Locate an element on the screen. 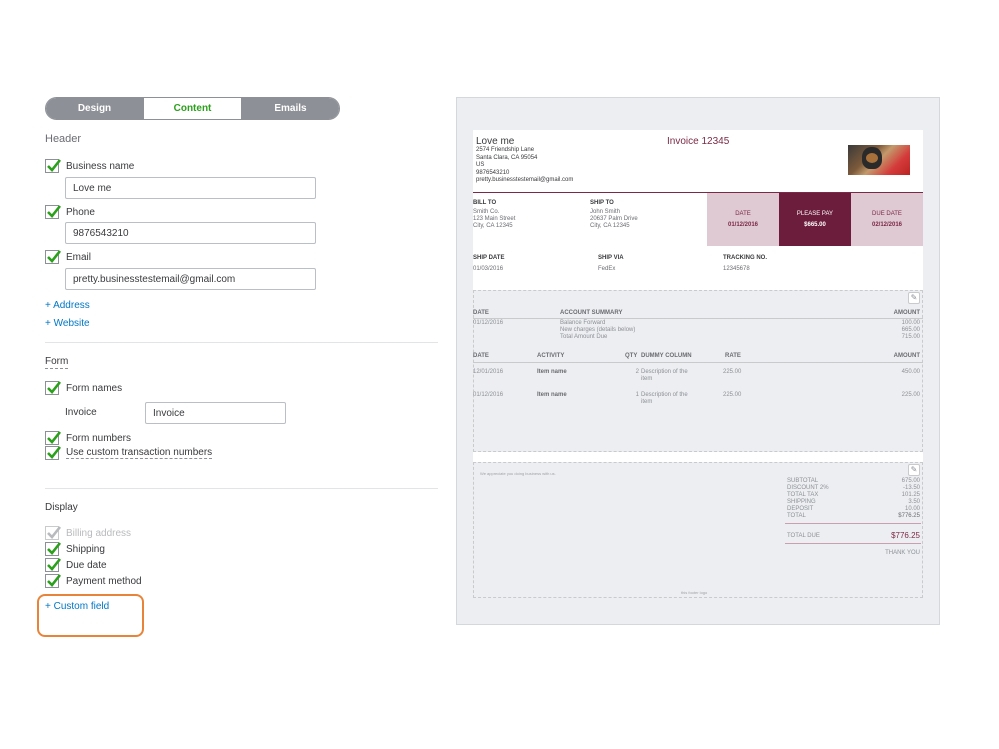 Image resolution: width=999 pixels, height=749 pixels. due-date-row: Due date is located at coordinates (76, 565).